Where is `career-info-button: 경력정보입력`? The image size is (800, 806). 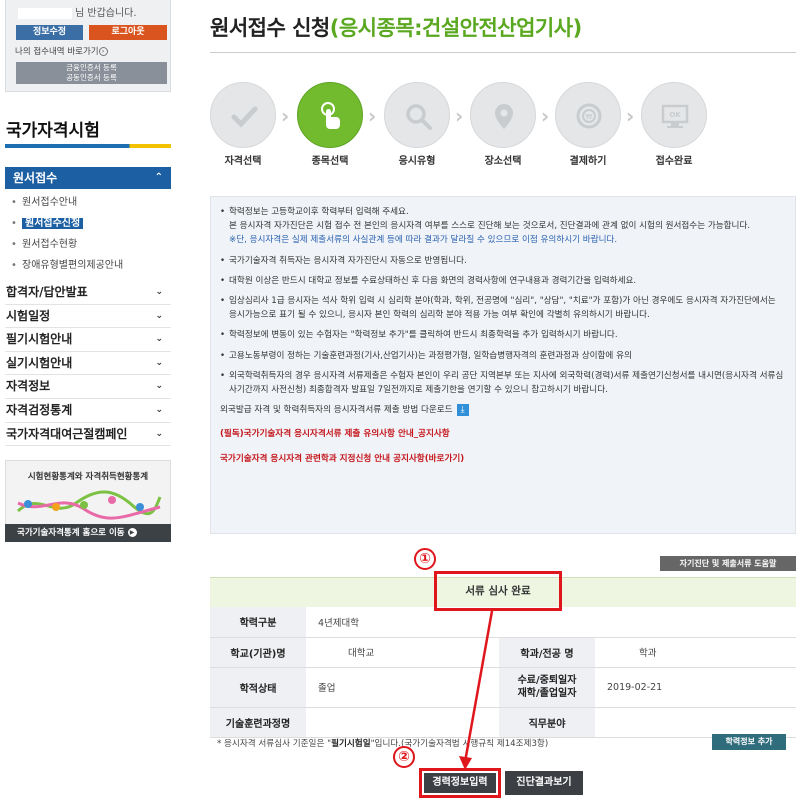 career-info-button: 경력정보입력 is located at coordinates (460, 783).